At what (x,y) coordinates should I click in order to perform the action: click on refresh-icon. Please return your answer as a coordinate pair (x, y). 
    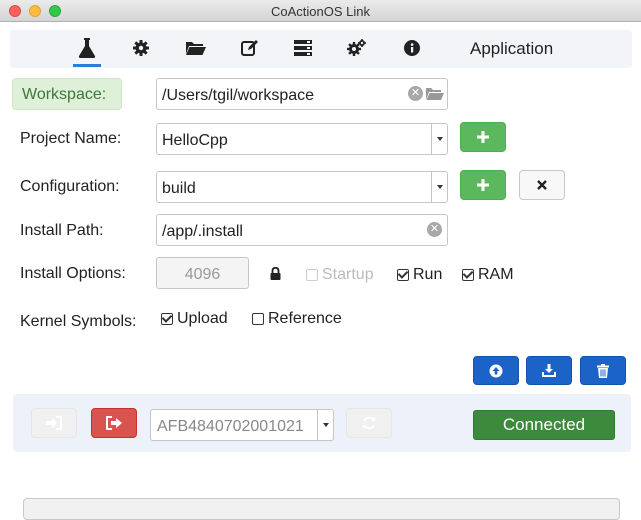
    Looking at the image, I should click on (369, 423).